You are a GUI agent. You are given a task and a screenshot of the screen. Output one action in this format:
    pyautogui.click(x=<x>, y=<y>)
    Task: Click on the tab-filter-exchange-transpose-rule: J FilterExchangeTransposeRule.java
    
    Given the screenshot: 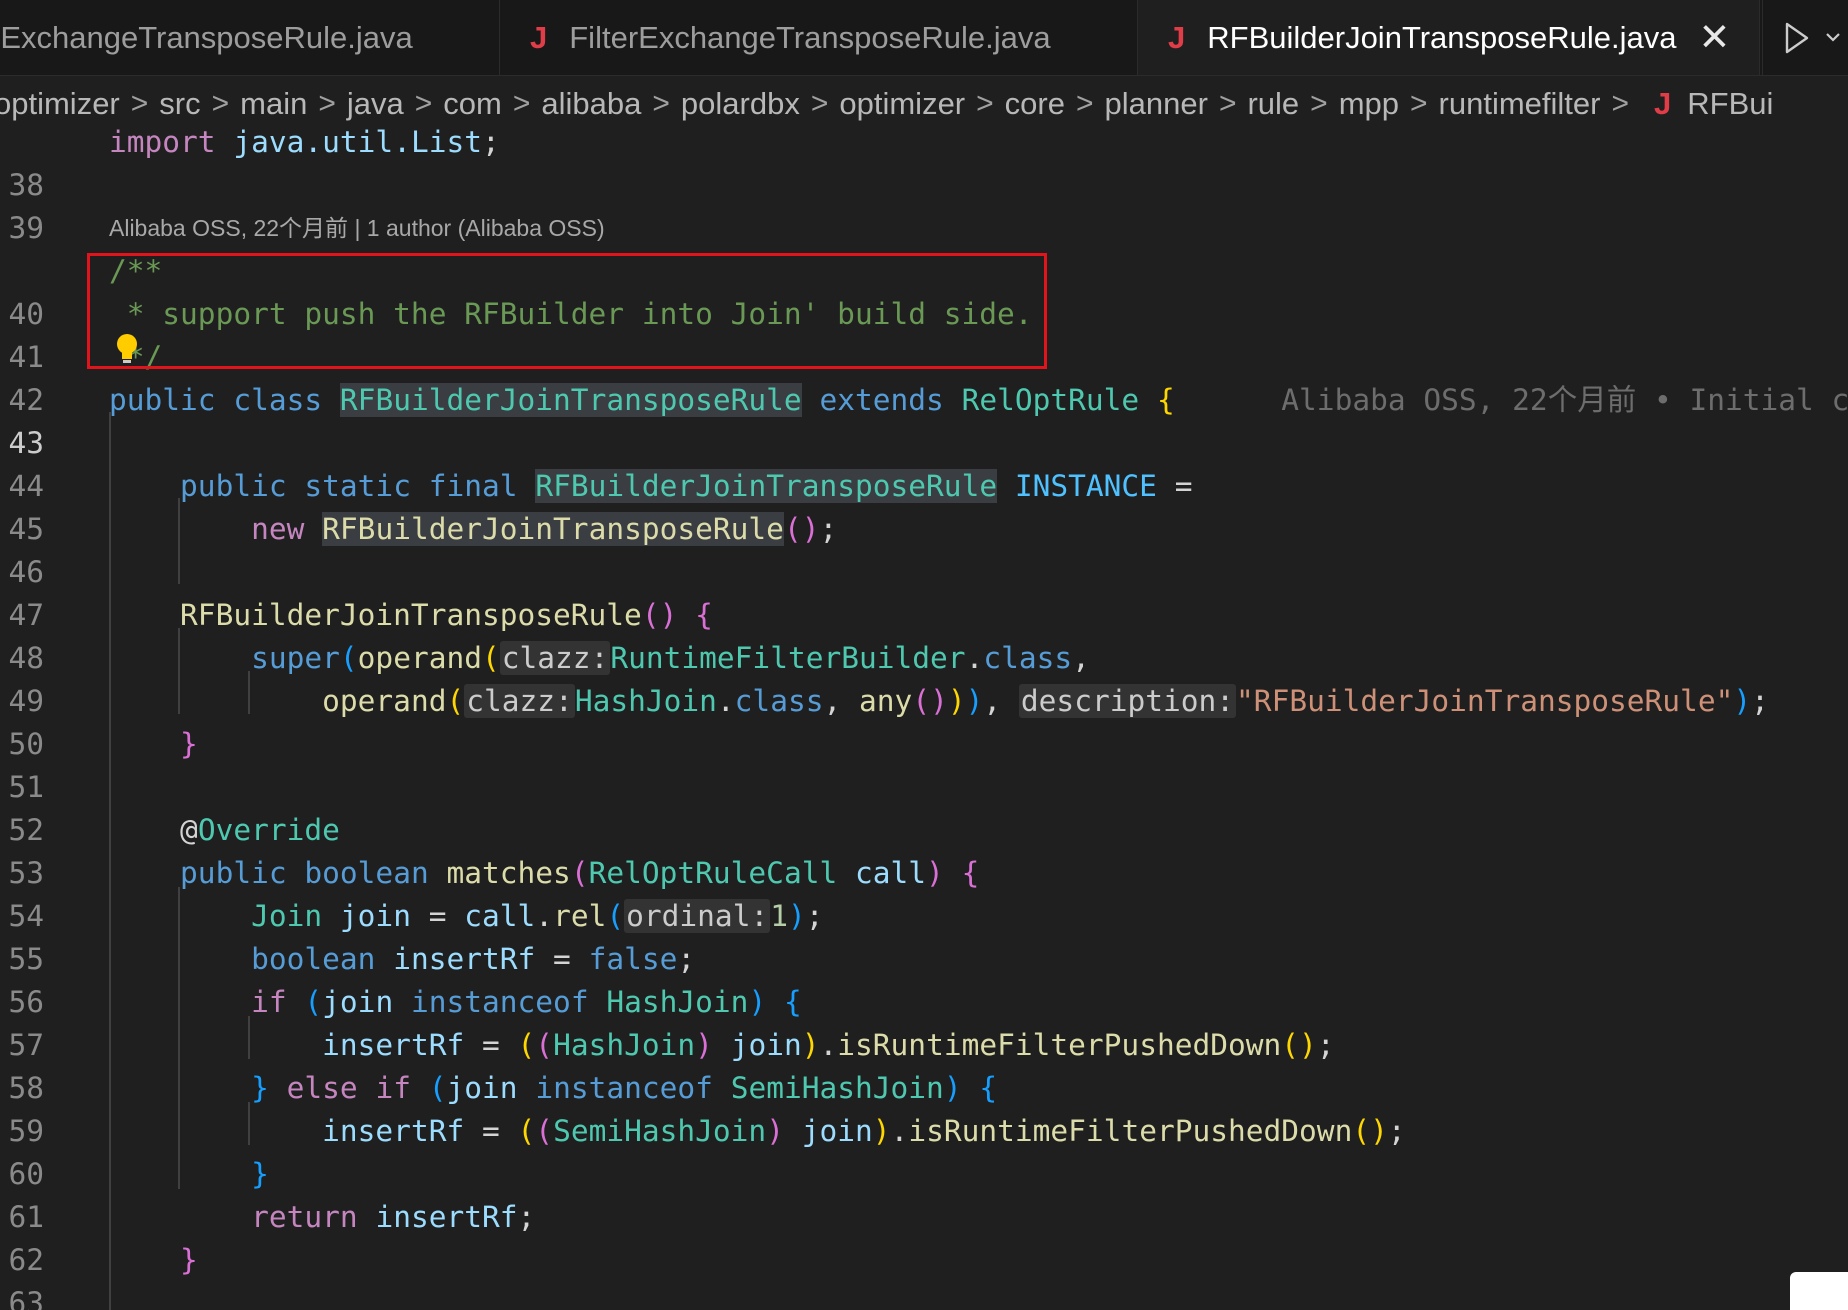 What is the action you would take?
    pyautogui.click(x=819, y=37)
    